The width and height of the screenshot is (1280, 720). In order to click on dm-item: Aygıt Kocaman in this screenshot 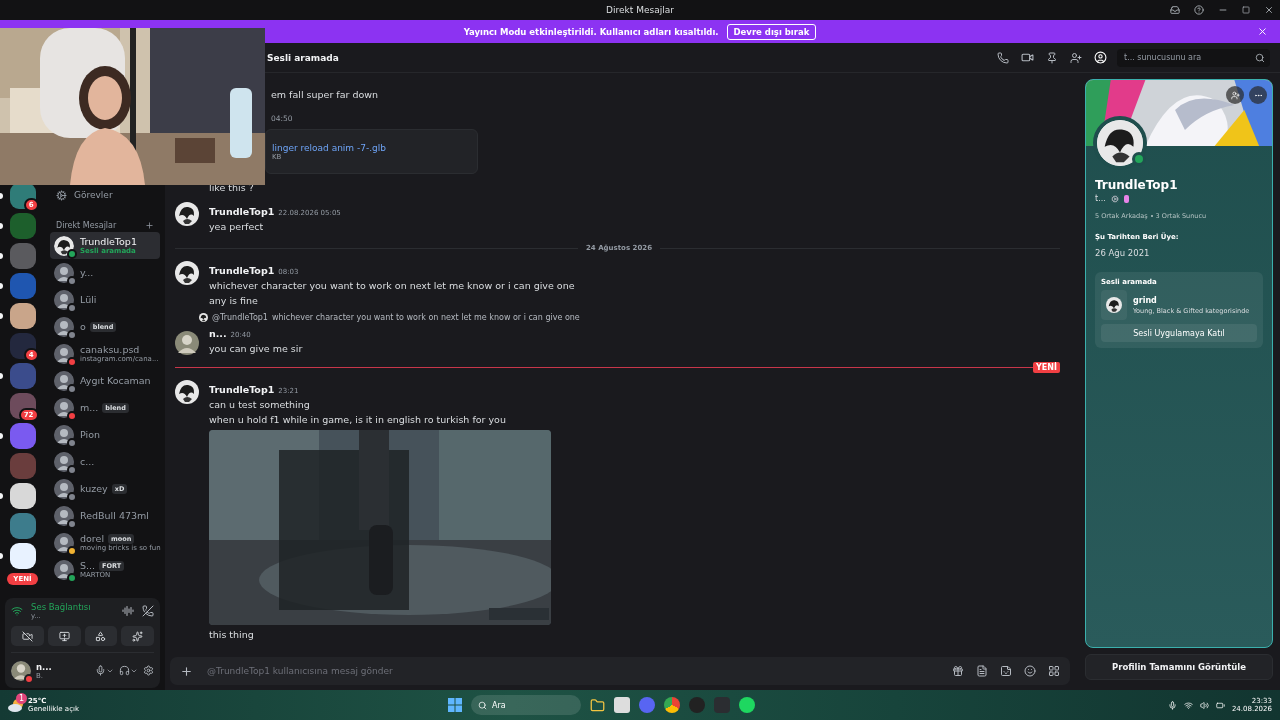, I will do `click(105, 380)`.